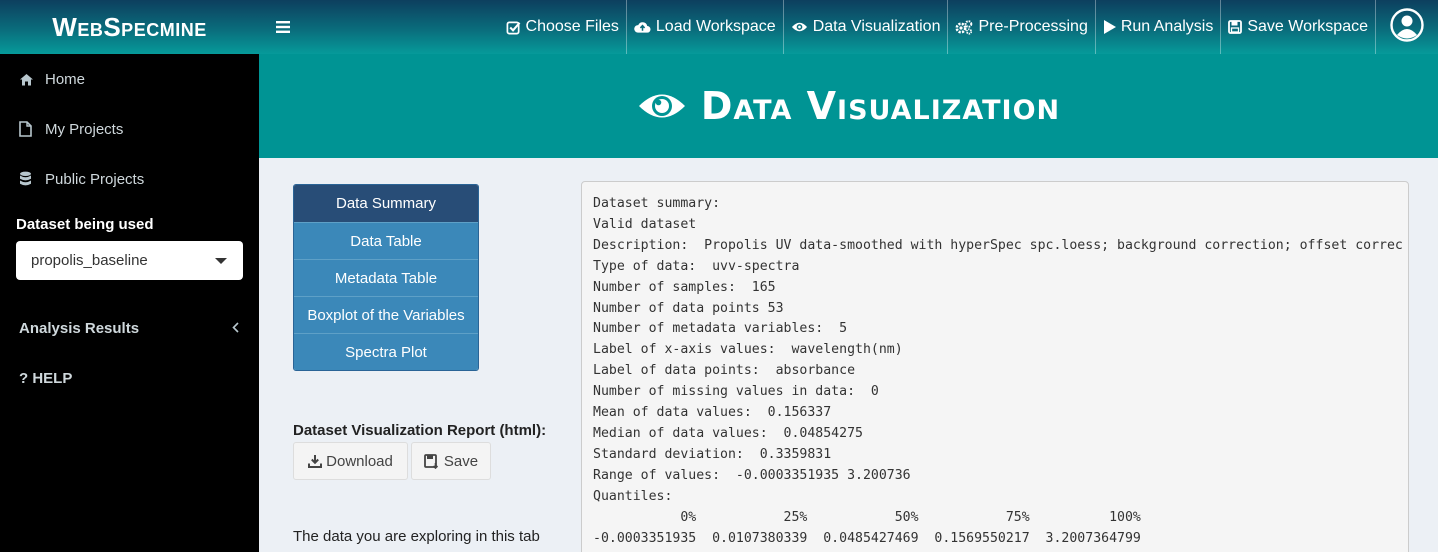 The width and height of the screenshot is (1438, 552). What do you see at coordinates (221, 260) in the screenshot?
I see `caret-down-icon` at bounding box center [221, 260].